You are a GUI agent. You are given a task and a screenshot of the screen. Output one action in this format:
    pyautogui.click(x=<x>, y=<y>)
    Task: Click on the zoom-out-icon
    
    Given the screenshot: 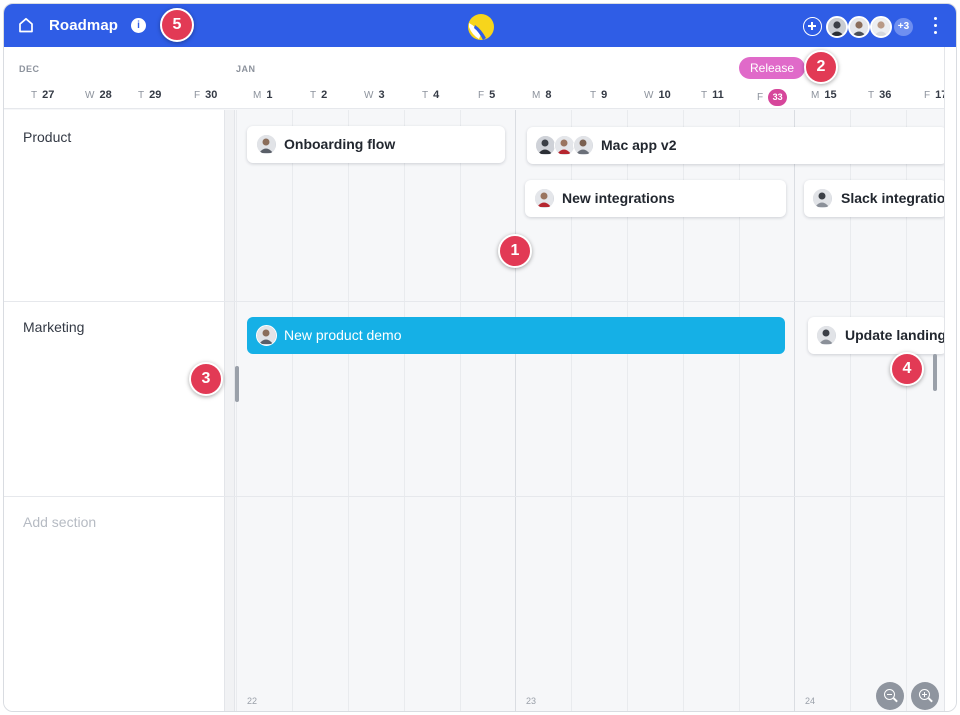 What is the action you would take?
    pyautogui.click(x=890, y=696)
    